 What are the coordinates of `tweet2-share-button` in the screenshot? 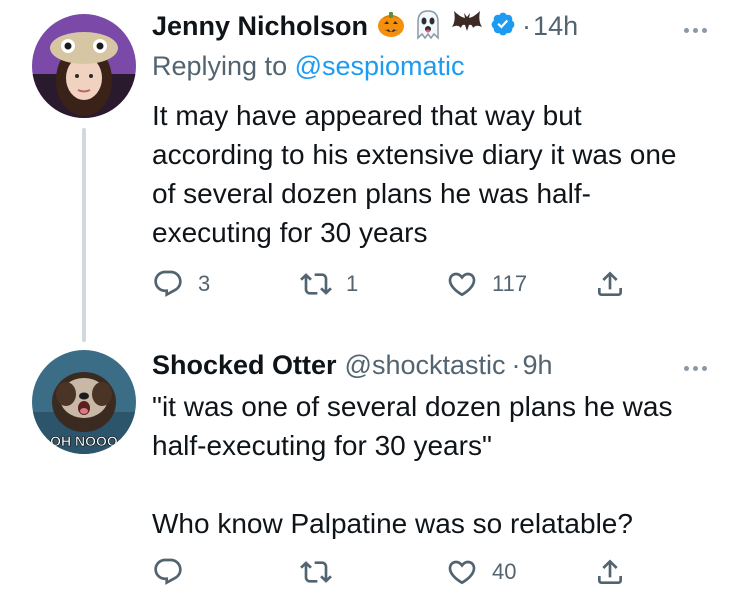 It's located at (610, 572).